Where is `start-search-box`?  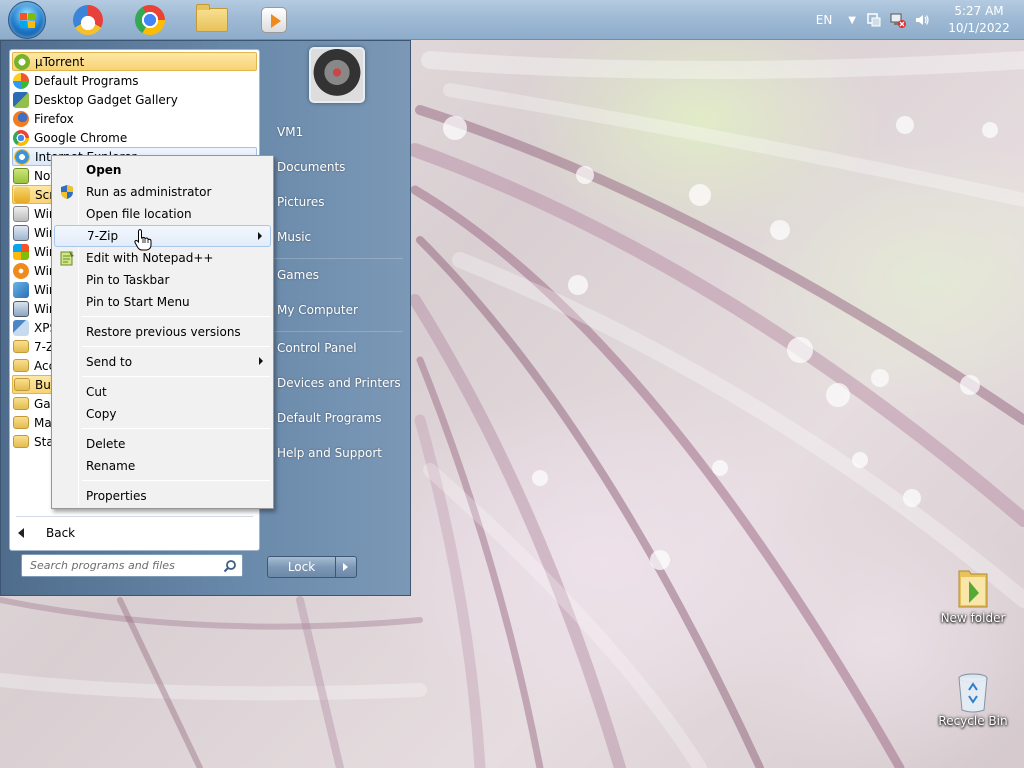
start-search-box is located at coordinates (132, 565).